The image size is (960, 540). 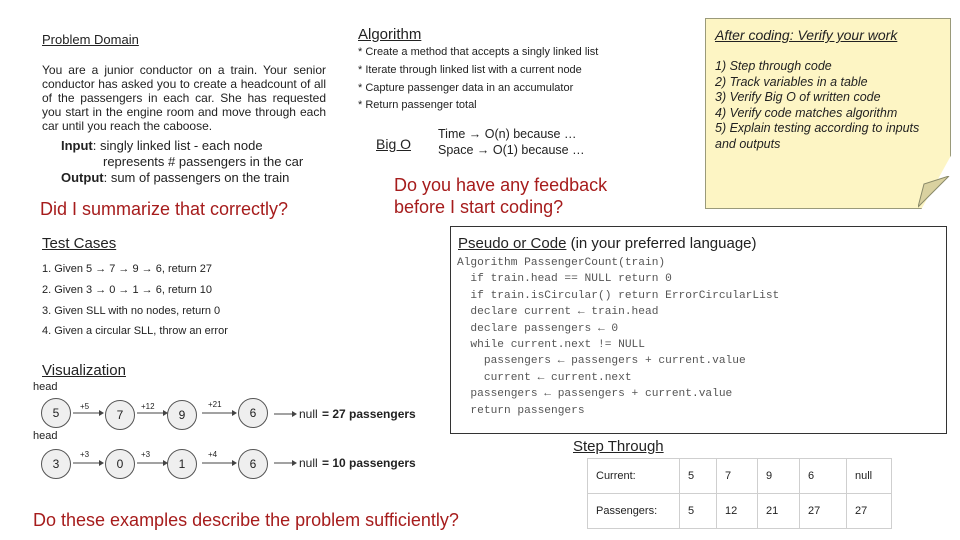 What do you see at coordinates (77, 145) in the screenshot?
I see `input-label: Input` at bounding box center [77, 145].